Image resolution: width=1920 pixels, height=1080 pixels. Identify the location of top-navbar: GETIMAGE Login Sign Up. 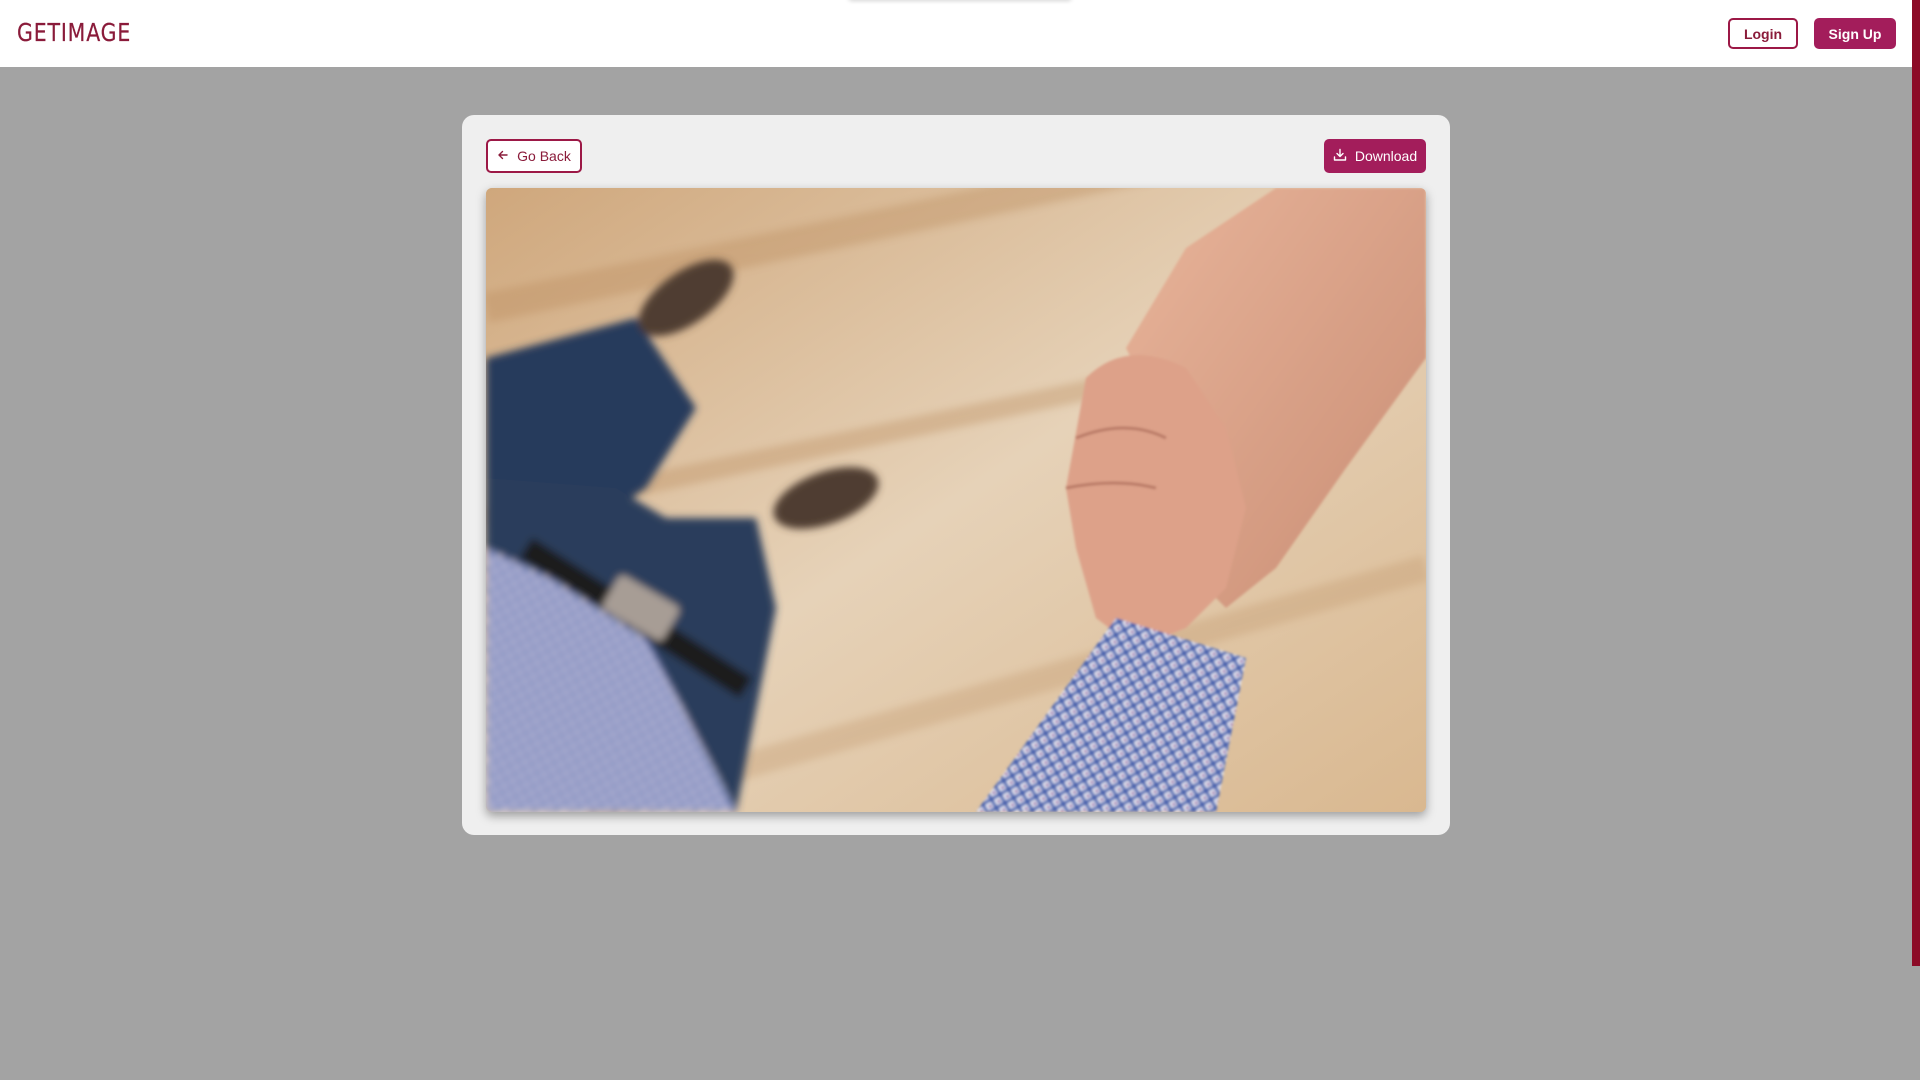
(956, 33).